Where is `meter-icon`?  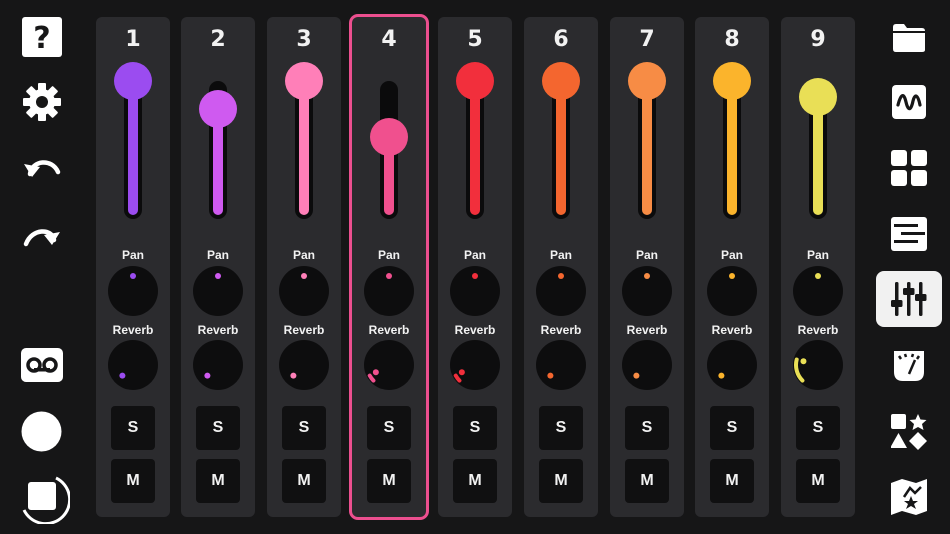 meter-icon is located at coordinates (909, 366).